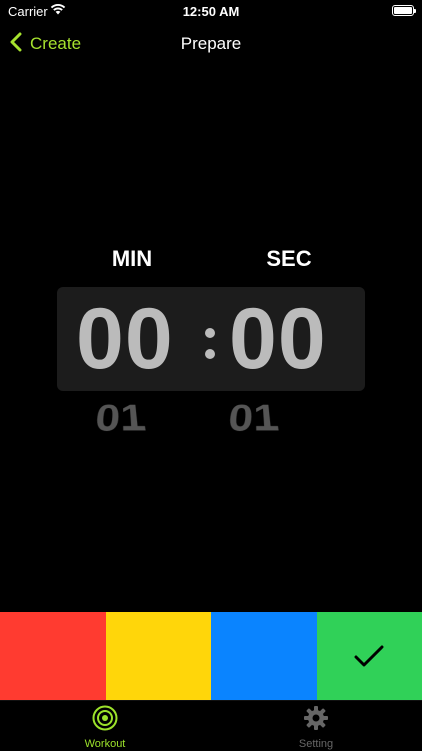 The width and height of the screenshot is (422, 751). I want to click on green-color-button, so click(369, 656).